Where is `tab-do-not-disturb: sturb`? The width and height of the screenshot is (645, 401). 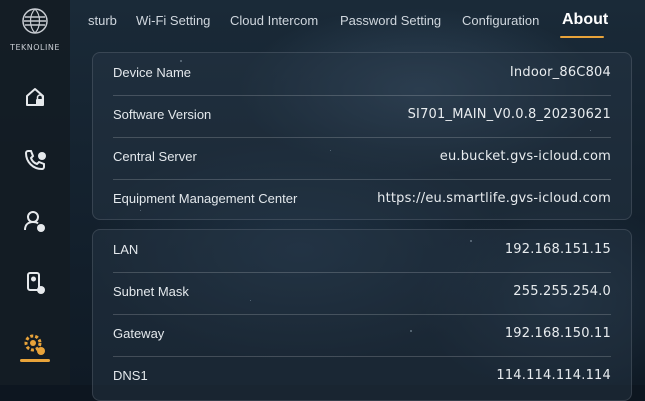 tab-do-not-disturb: sturb is located at coordinates (102, 20).